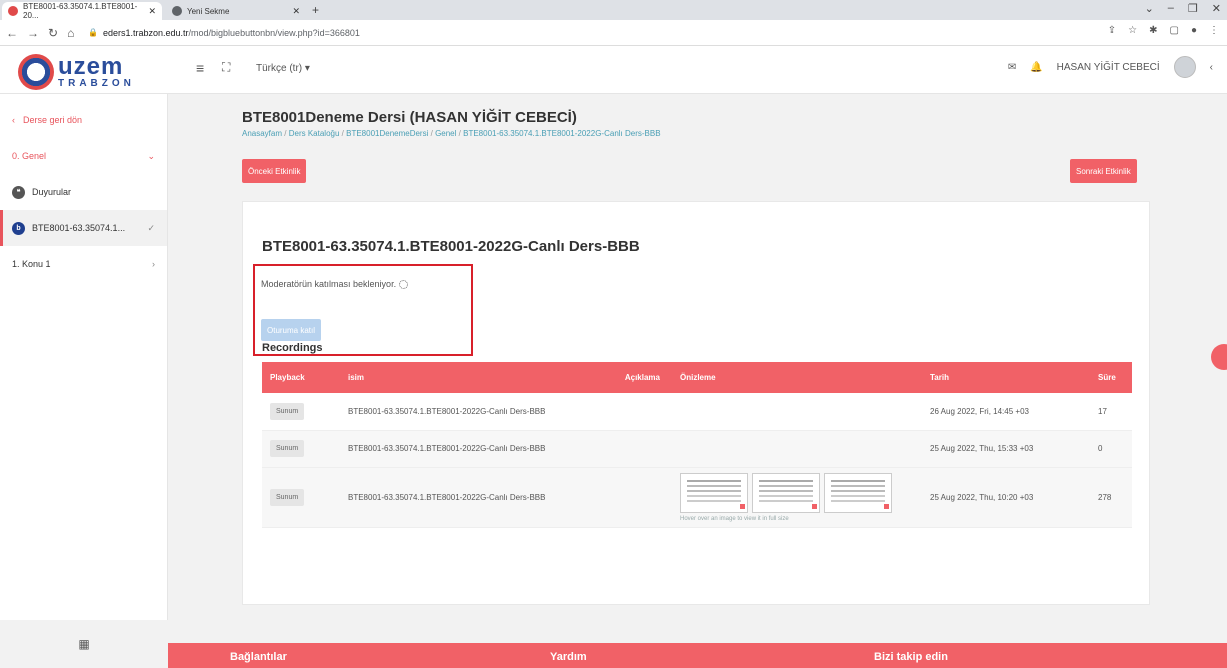 The width and height of the screenshot is (1227, 668). Describe the element at coordinates (283, 68) in the screenshot. I see `language-menu: Türkçe (tr) ▾` at that location.